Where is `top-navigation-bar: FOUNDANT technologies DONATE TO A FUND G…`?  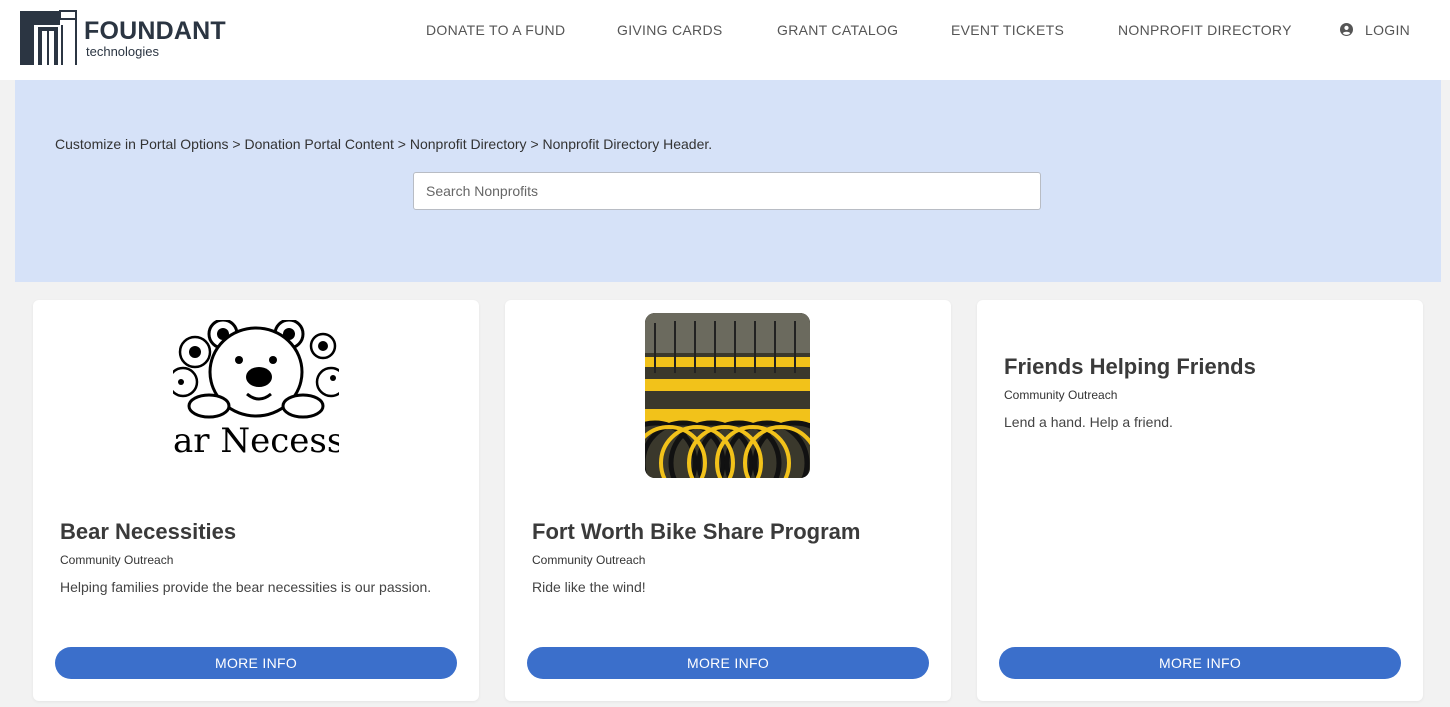
top-navigation-bar: FOUNDANT technologies DONATE TO A FUND G… is located at coordinates (725, 40).